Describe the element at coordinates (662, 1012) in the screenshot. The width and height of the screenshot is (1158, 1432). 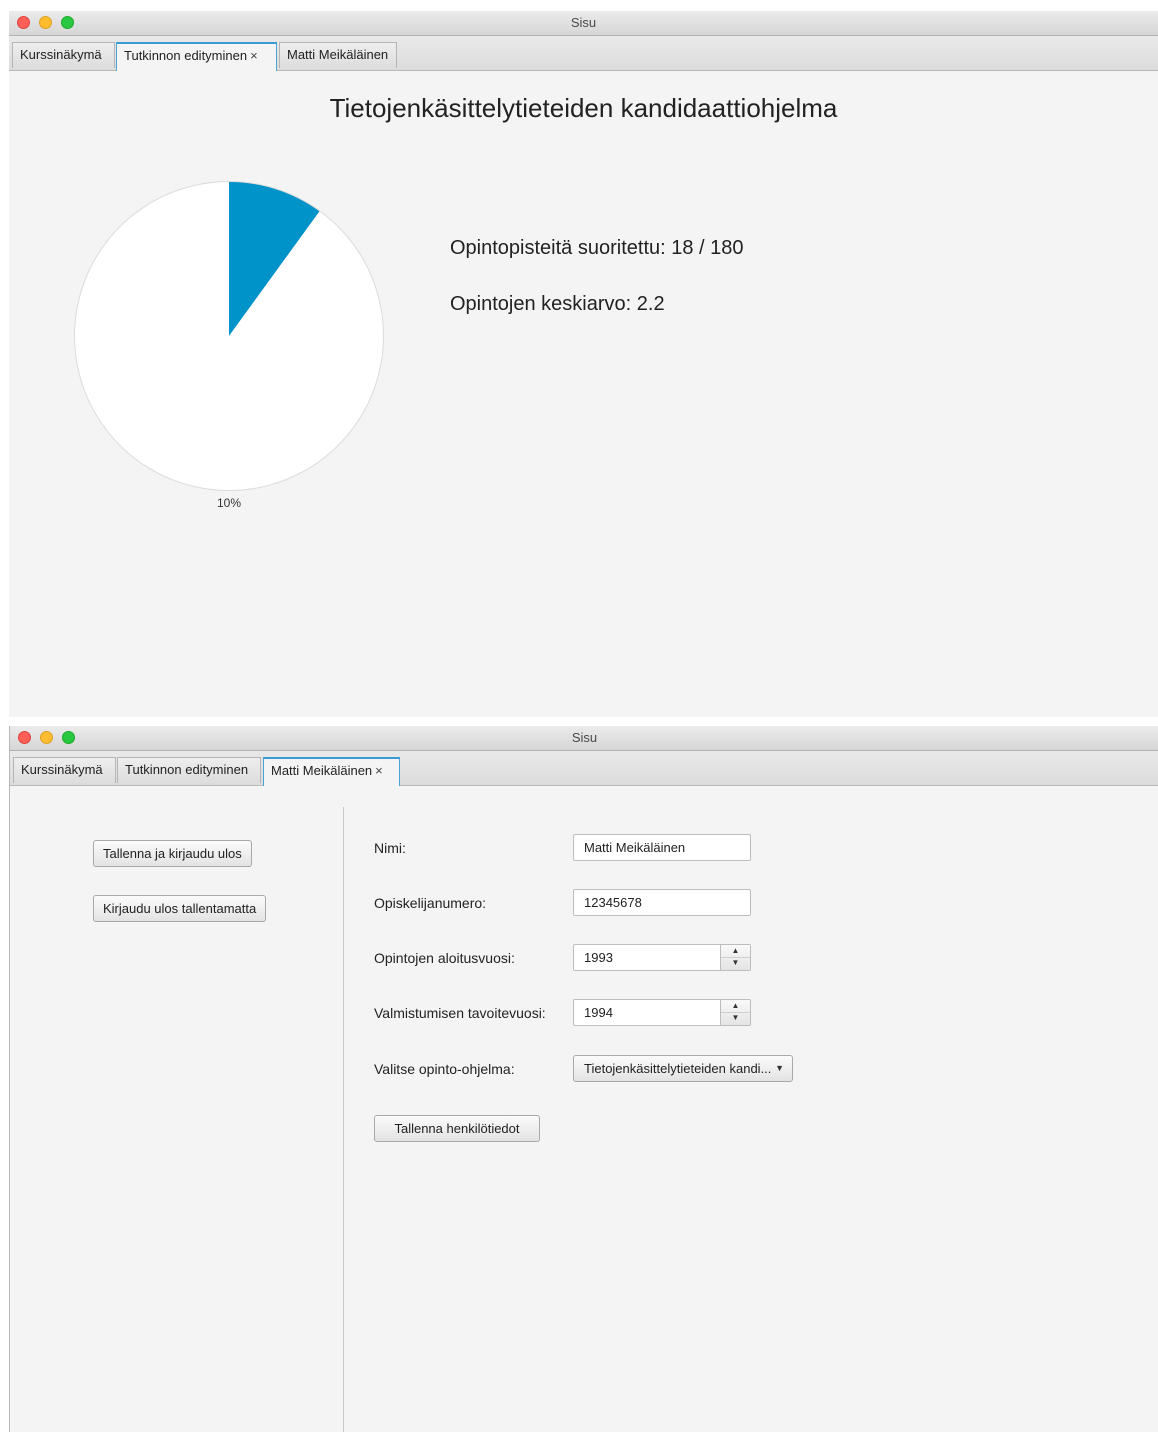
I see `graduation-year-spinner: 1994 ▲ ▼` at that location.